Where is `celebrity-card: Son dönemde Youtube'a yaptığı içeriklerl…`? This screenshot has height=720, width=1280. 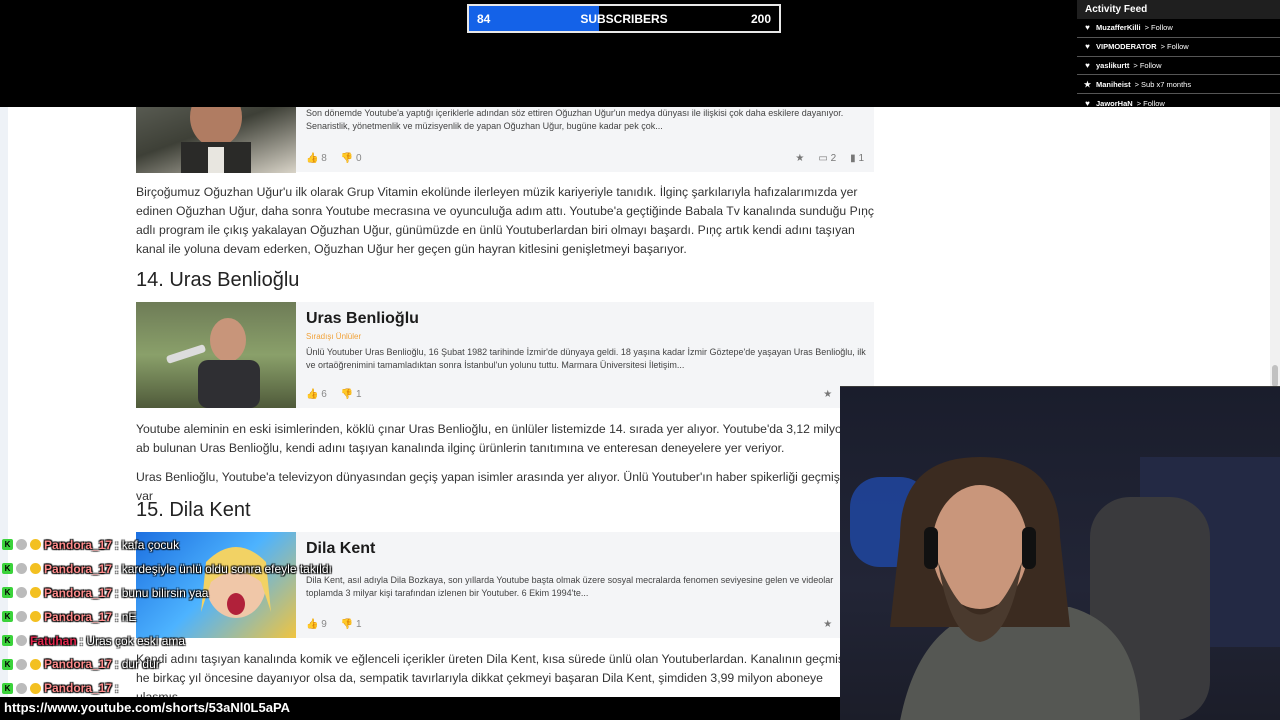 celebrity-card: Son dönemde Youtube'a yaptığı içeriklerl… is located at coordinates (505, 140).